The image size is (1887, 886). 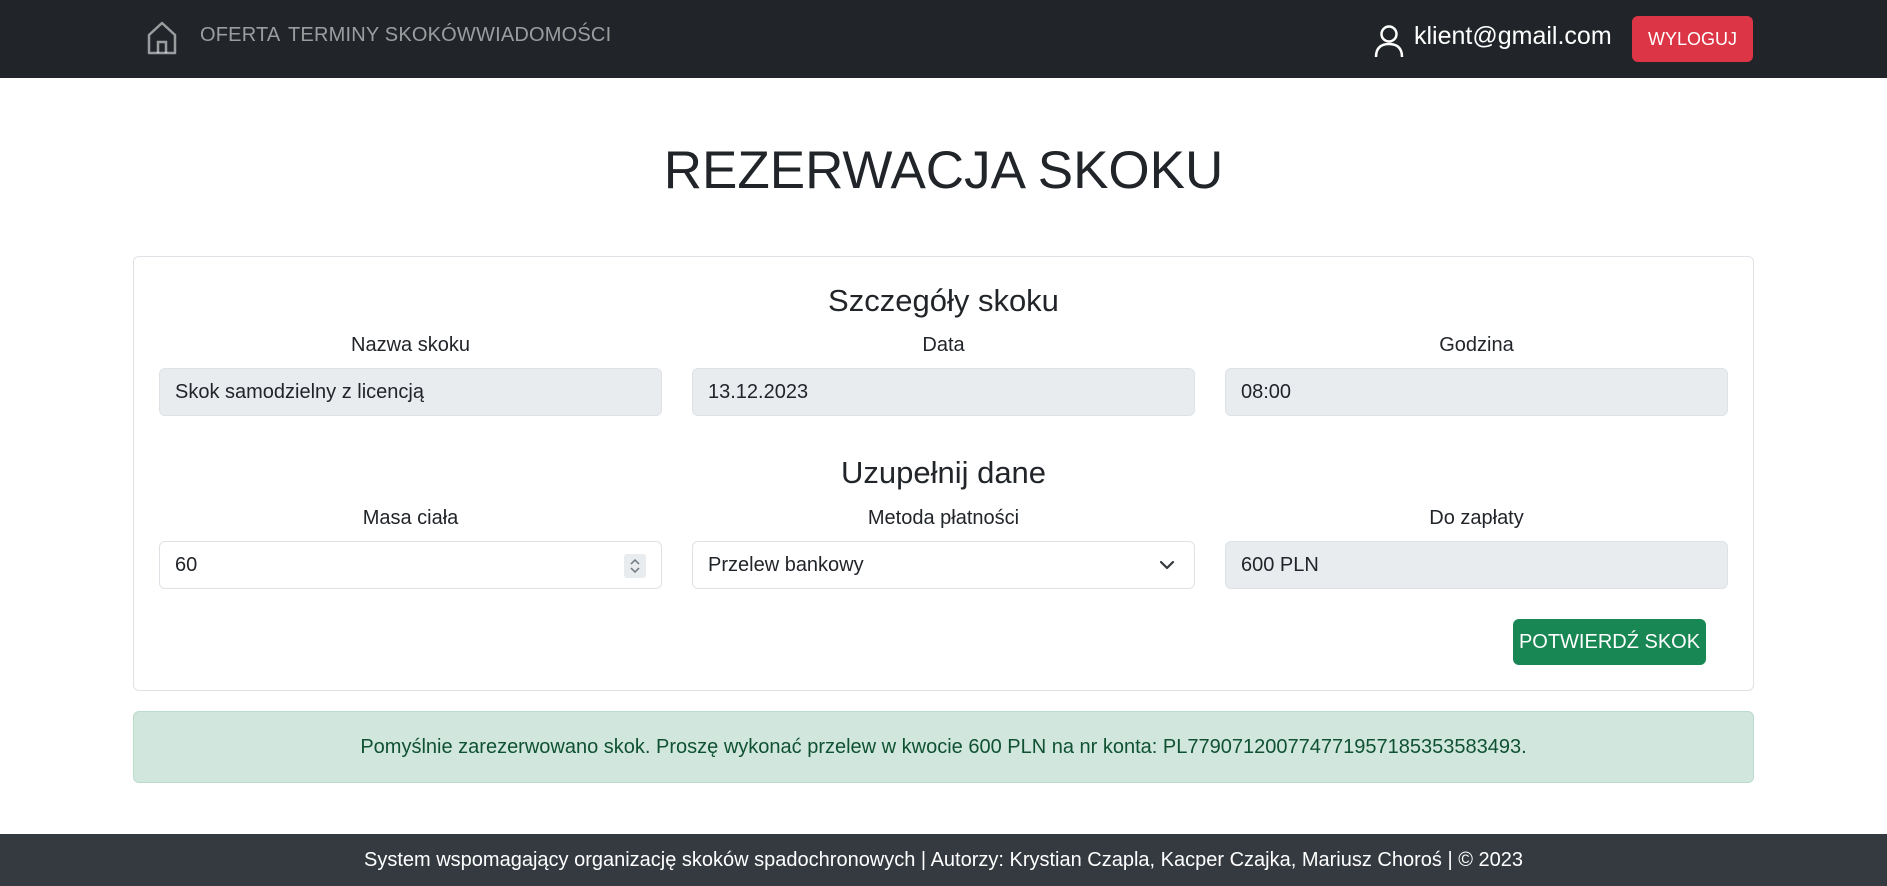 What do you see at coordinates (410, 345) in the screenshot?
I see `jump-name-label: Nazwa skoku` at bounding box center [410, 345].